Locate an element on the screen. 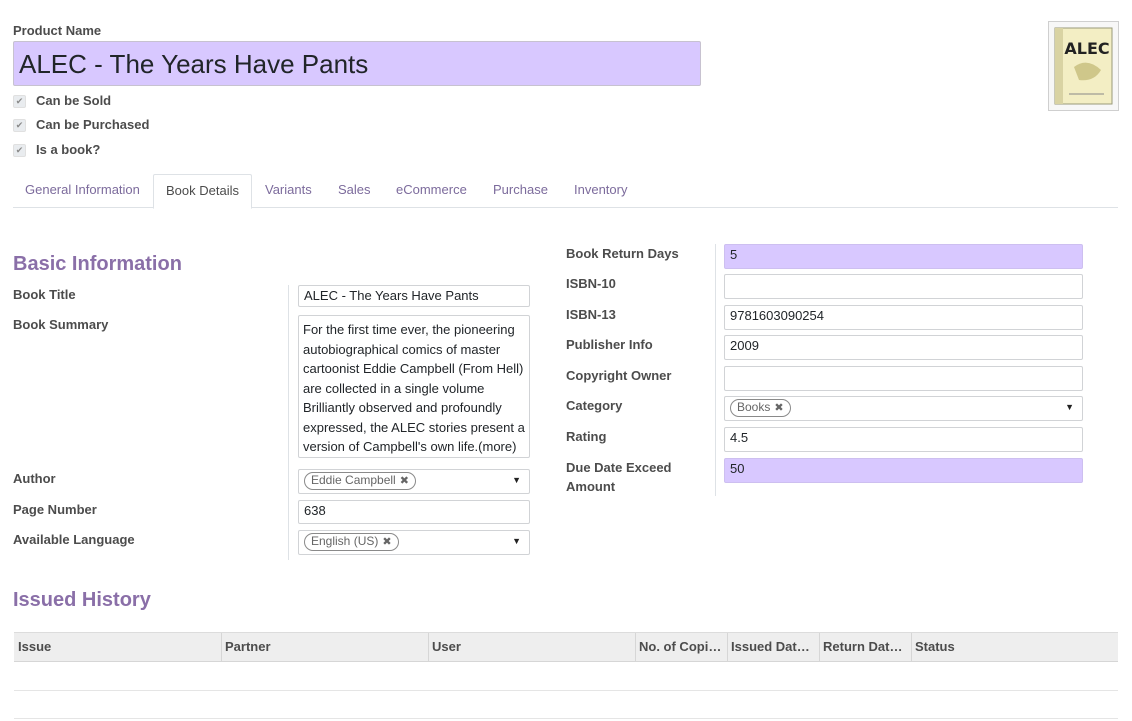 The image size is (1132, 721). column-user: User is located at coordinates (532, 647).